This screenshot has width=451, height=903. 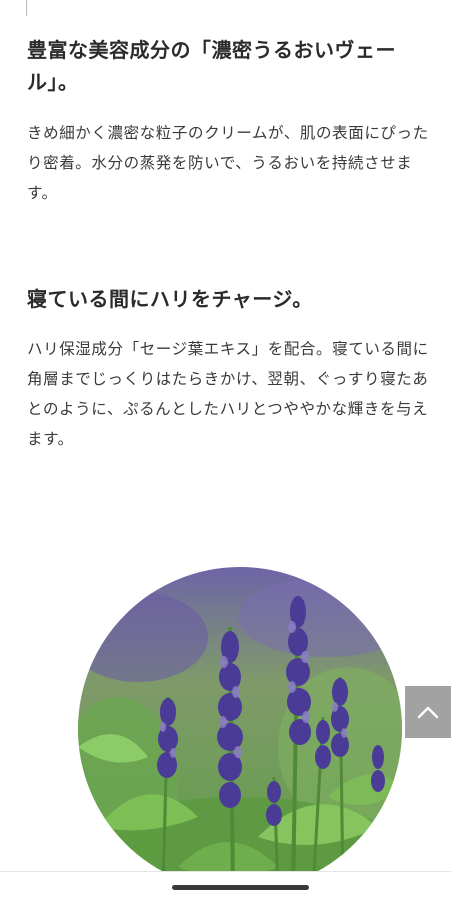 What do you see at coordinates (26, 8) in the screenshot?
I see `divider` at bounding box center [26, 8].